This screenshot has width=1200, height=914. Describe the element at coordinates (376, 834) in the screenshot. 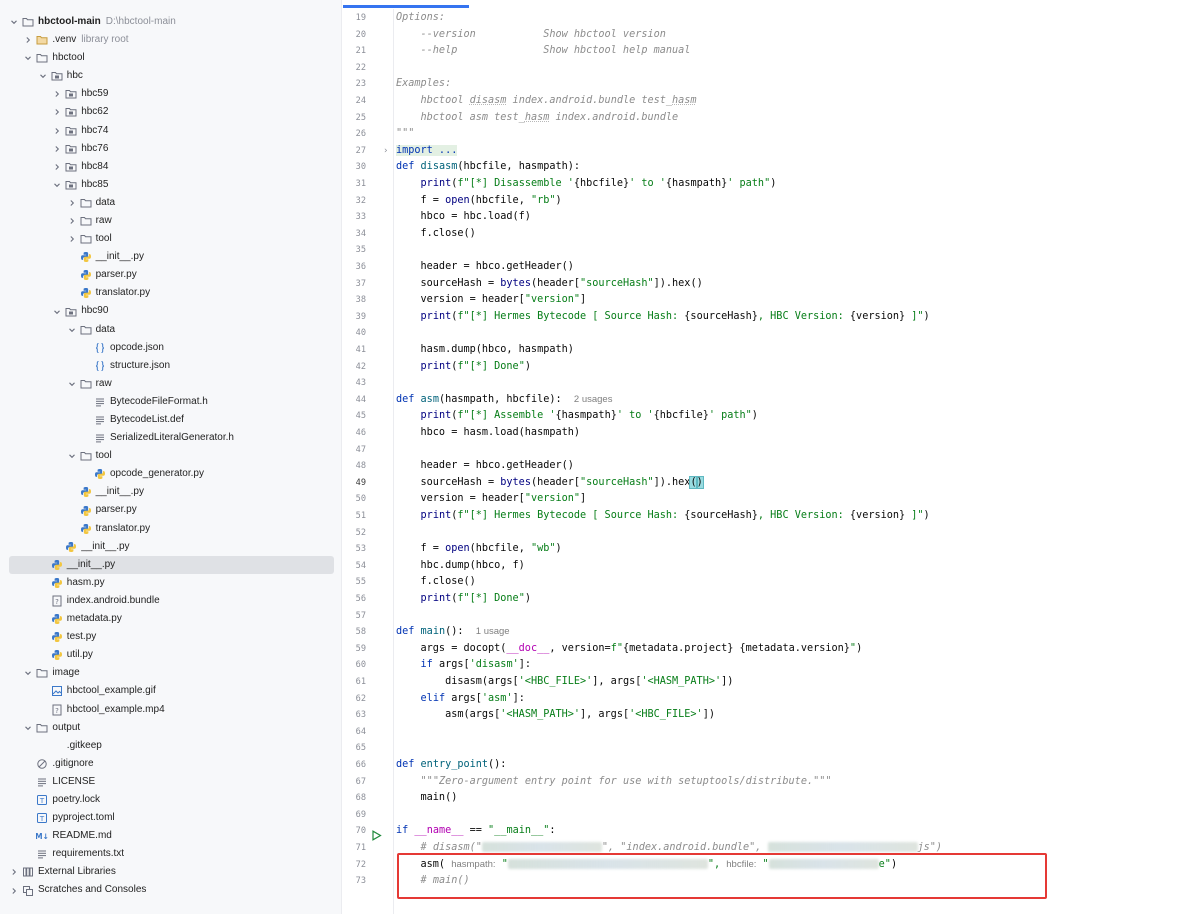

I see `run-gutter-icon` at that location.